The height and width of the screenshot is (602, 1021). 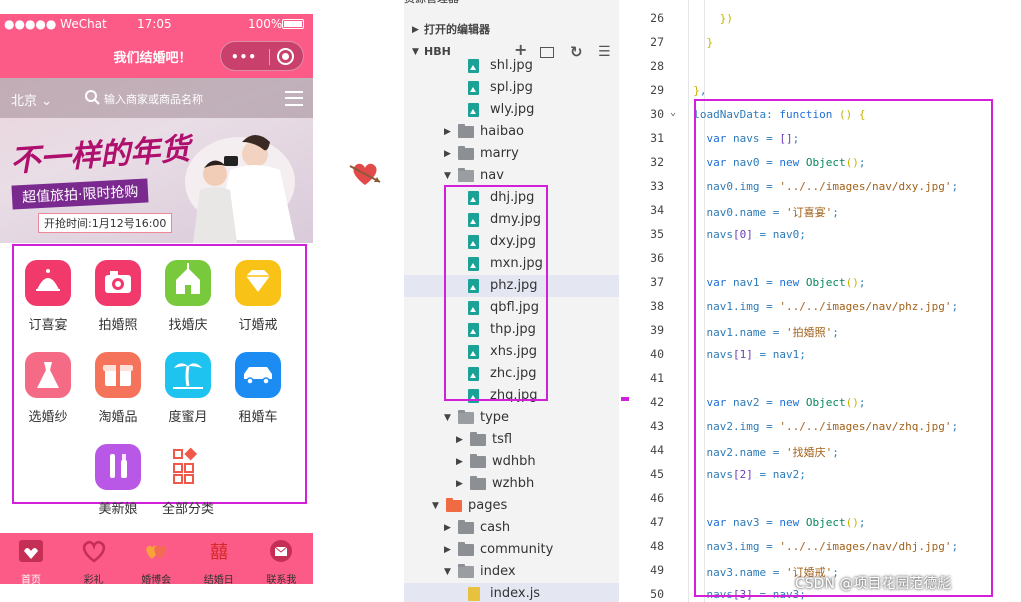 I want to click on tab-item: 婚博会, so click(x=156, y=558).